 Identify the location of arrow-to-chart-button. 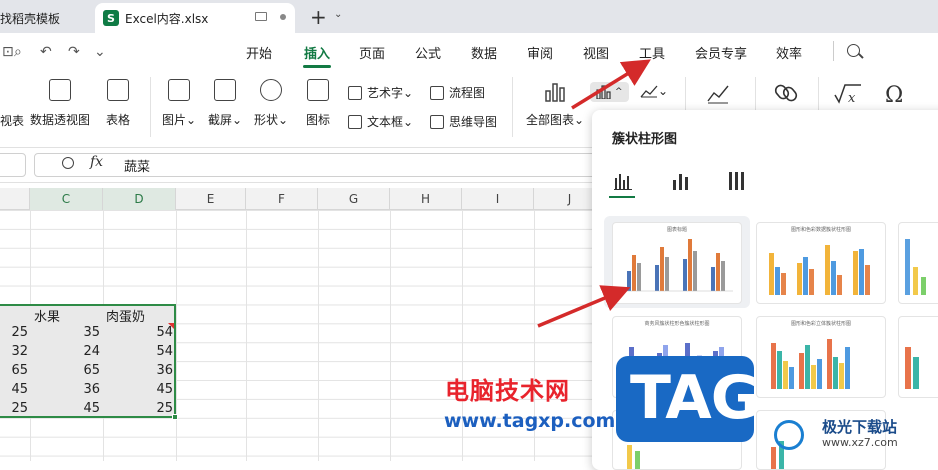
(611, 84).